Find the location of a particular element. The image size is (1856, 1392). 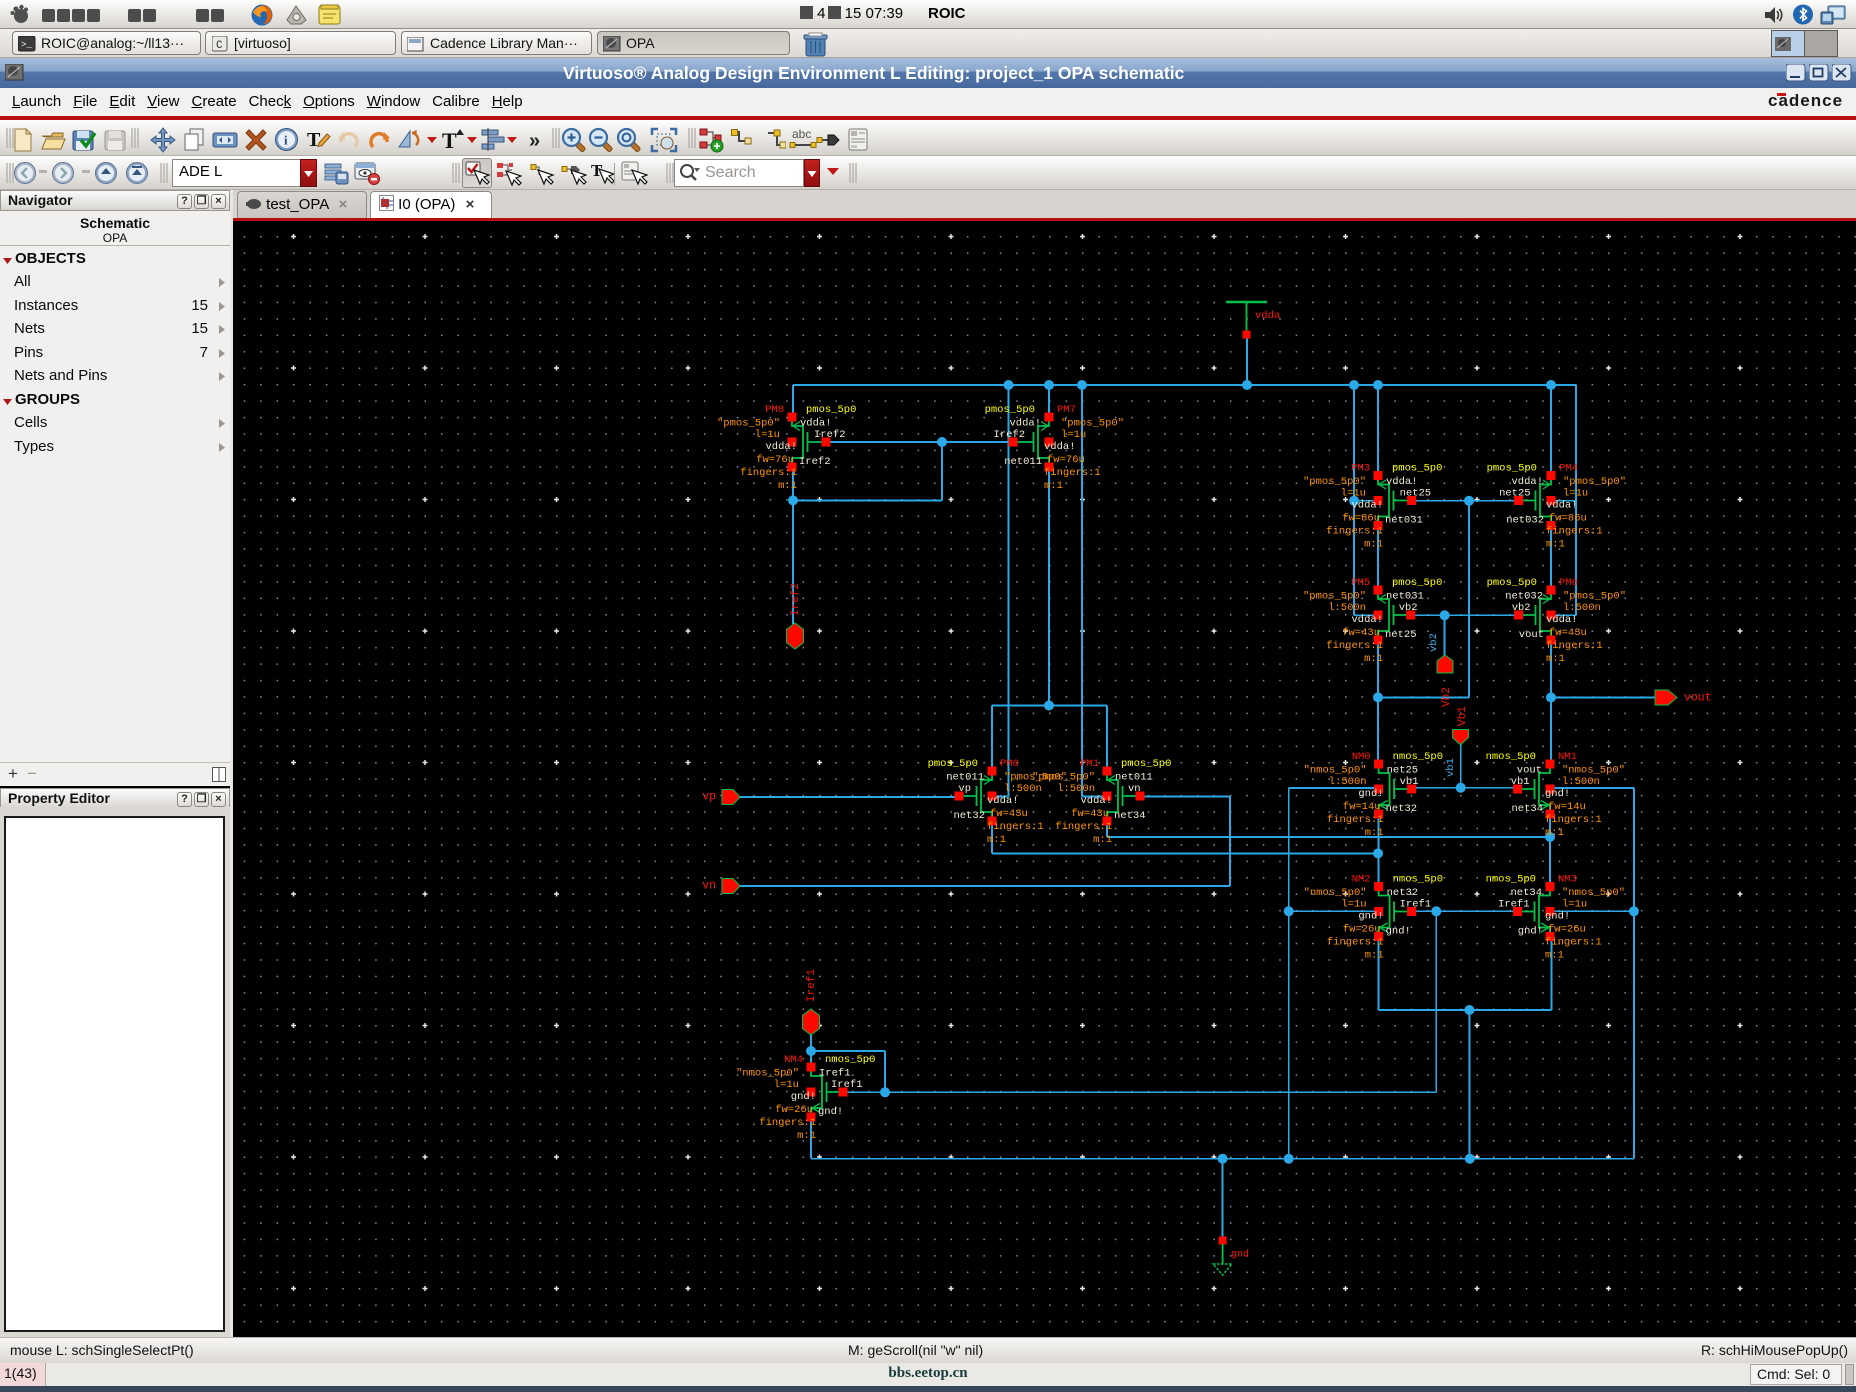

svg-text: PM5 is located at coordinates (1360, 583).